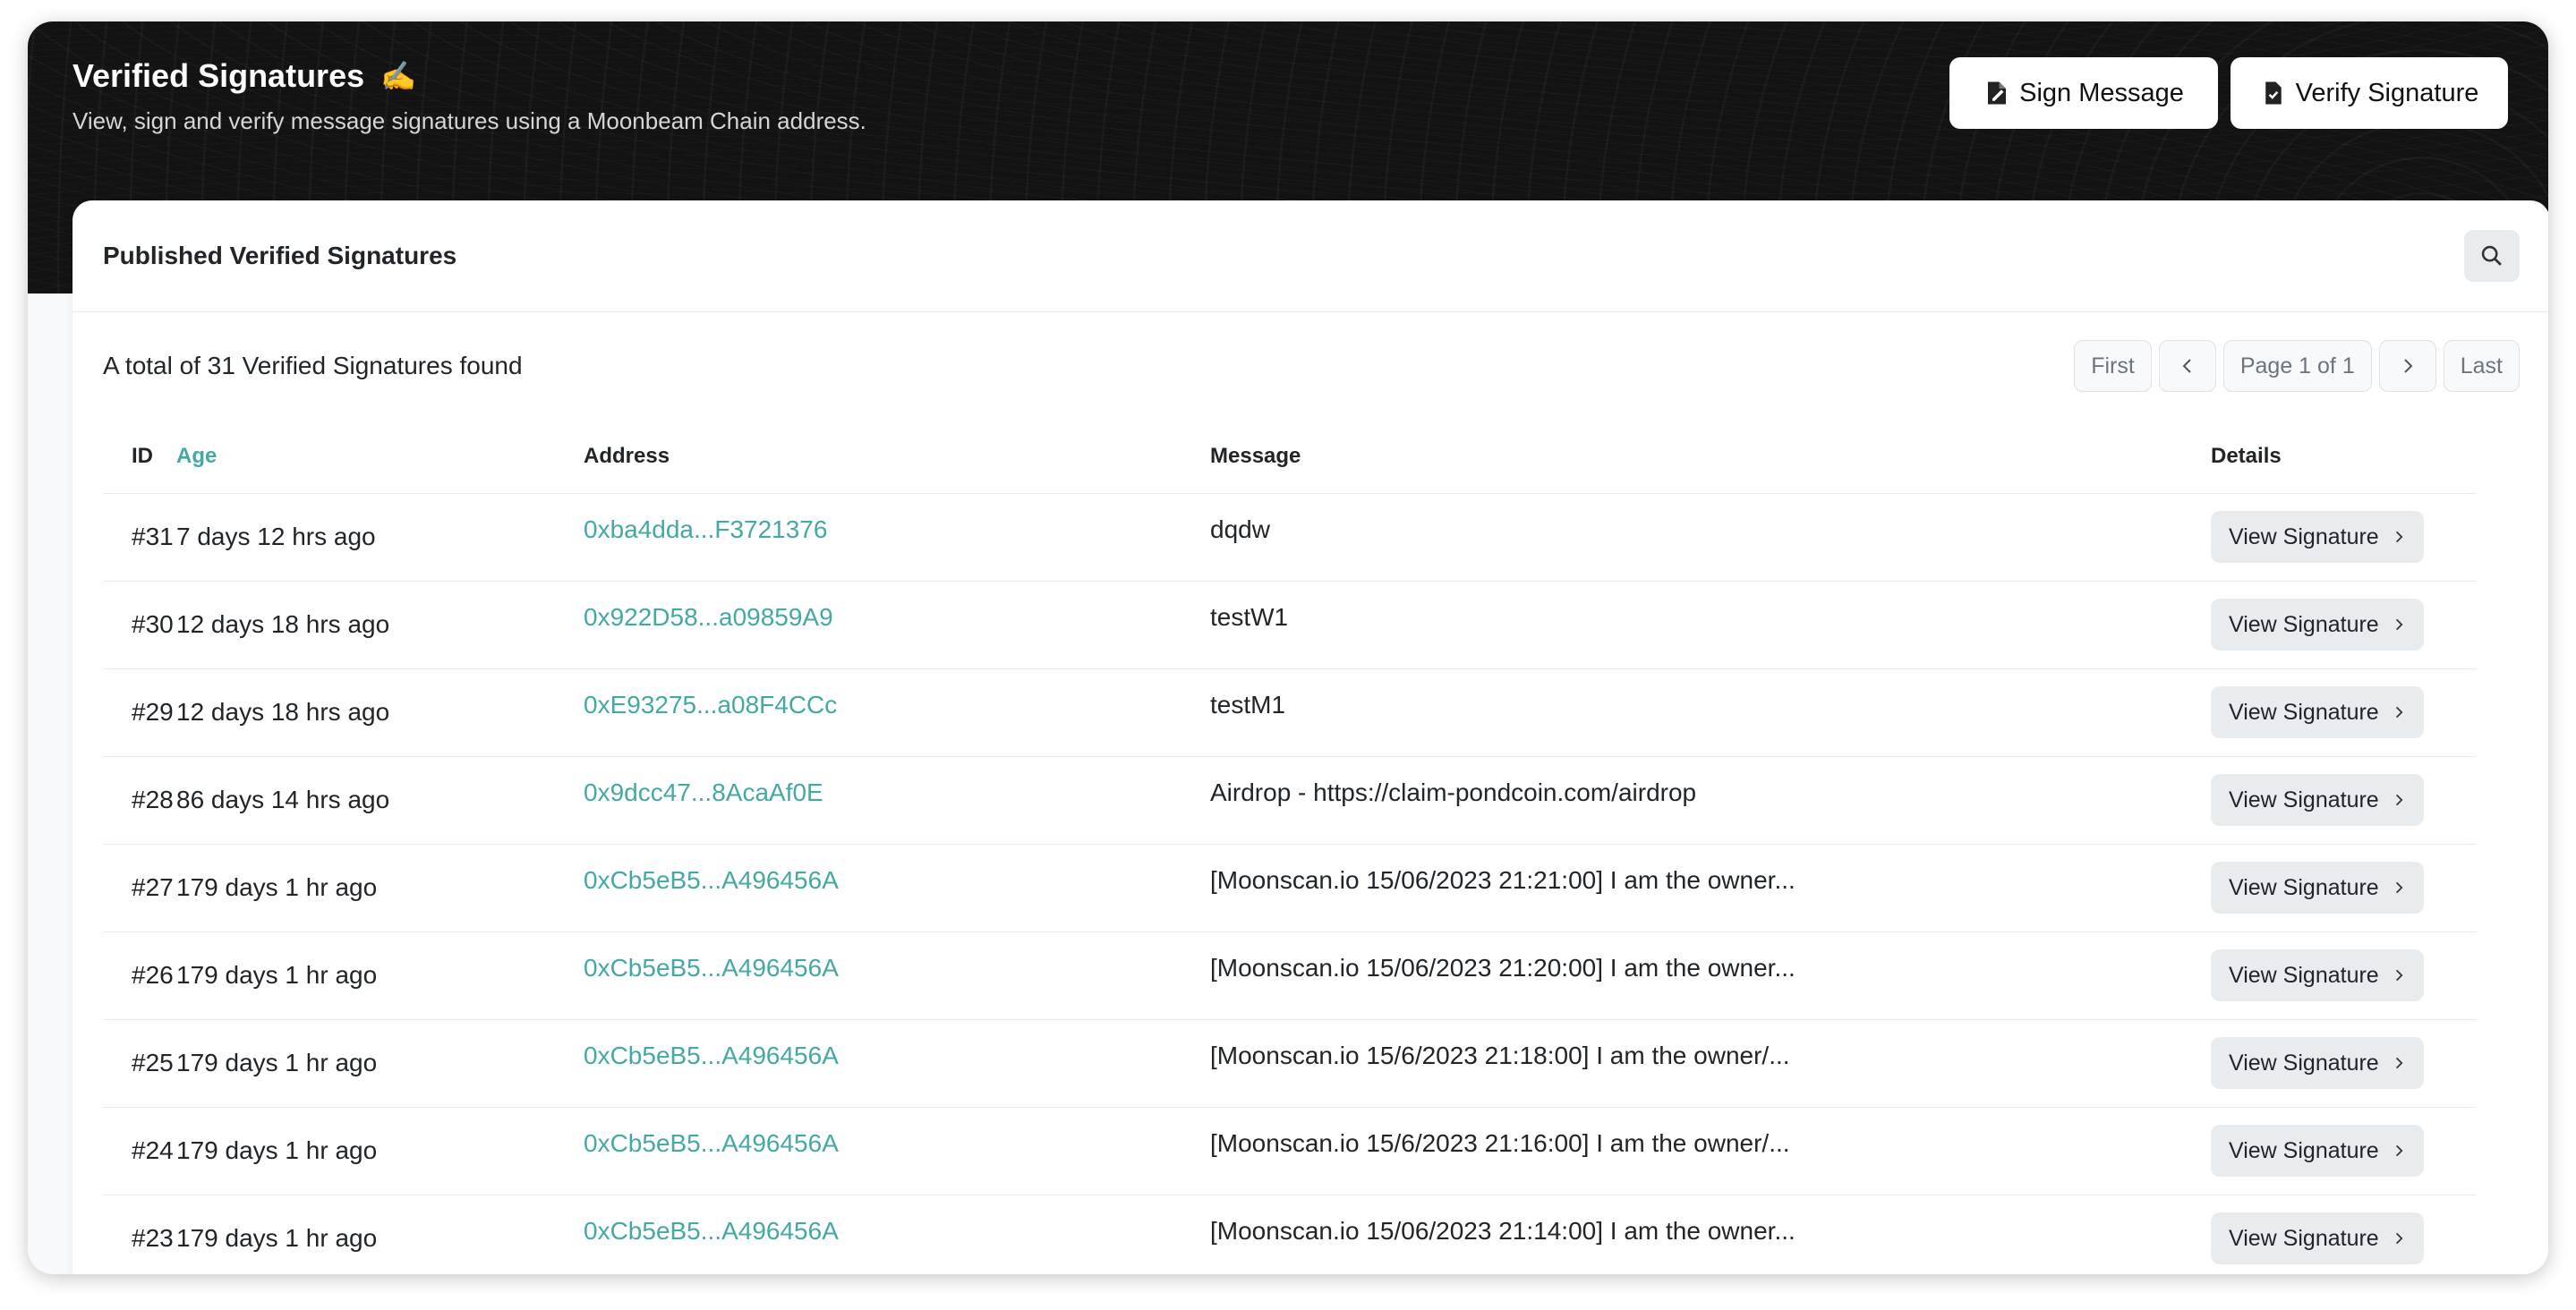 The width and height of the screenshot is (2576, 1310). Describe the element at coordinates (398, 76) in the screenshot. I see `writing-hand-icon: ✍️` at that location.